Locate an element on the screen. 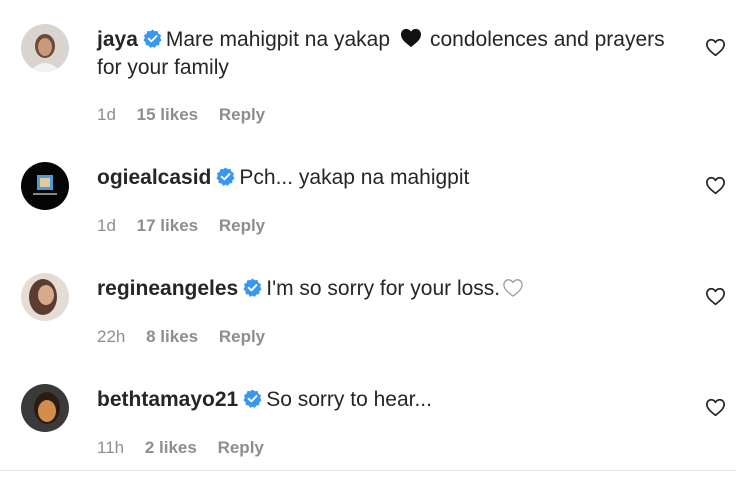  comment-time: 11h is located at coordinates (110, 447).